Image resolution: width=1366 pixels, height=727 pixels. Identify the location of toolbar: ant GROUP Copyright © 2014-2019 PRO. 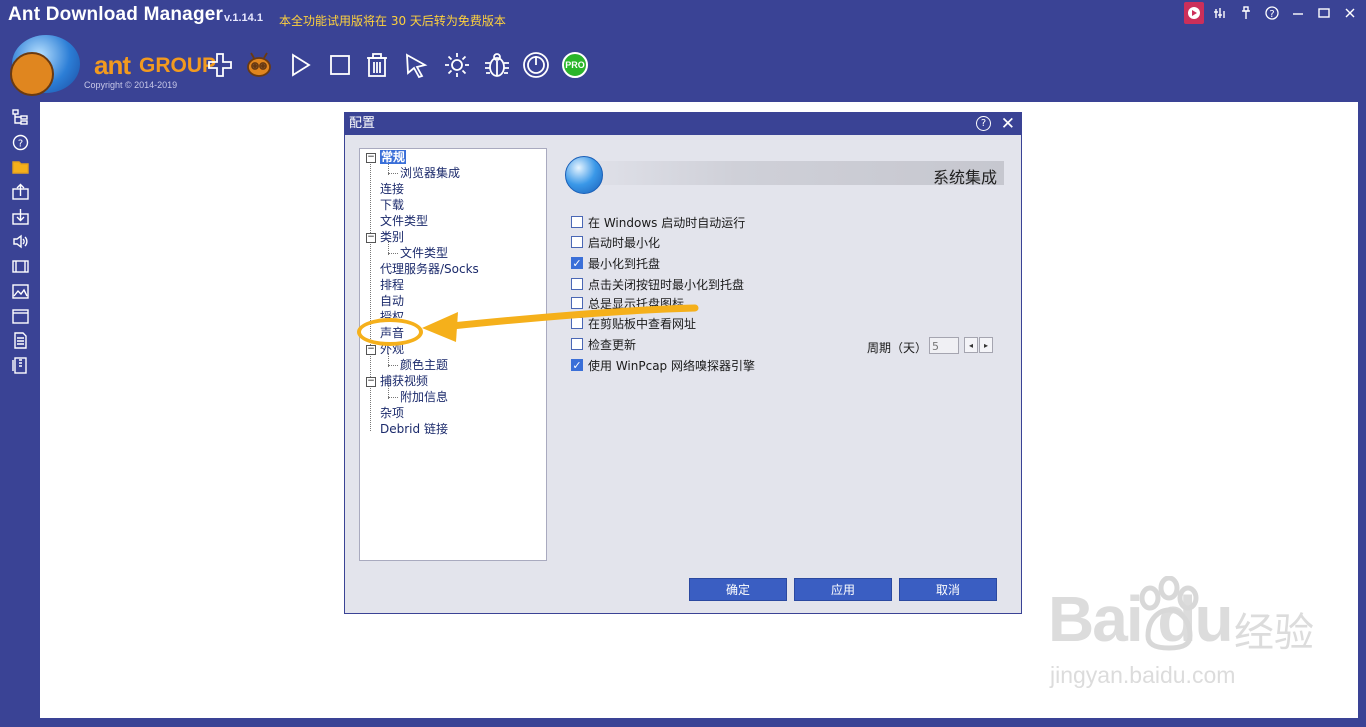
(683, 67).